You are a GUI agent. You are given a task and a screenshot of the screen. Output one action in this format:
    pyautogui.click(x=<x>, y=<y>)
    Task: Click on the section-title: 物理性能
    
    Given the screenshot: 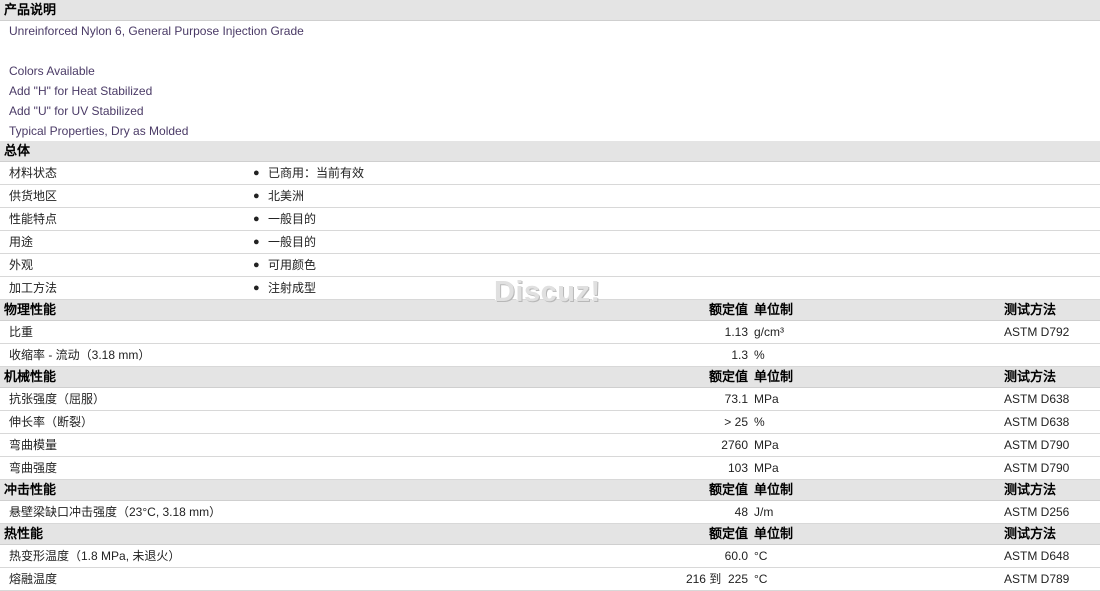 What is the action you would take?
    pyautogui.click(x=30, y=309)
    